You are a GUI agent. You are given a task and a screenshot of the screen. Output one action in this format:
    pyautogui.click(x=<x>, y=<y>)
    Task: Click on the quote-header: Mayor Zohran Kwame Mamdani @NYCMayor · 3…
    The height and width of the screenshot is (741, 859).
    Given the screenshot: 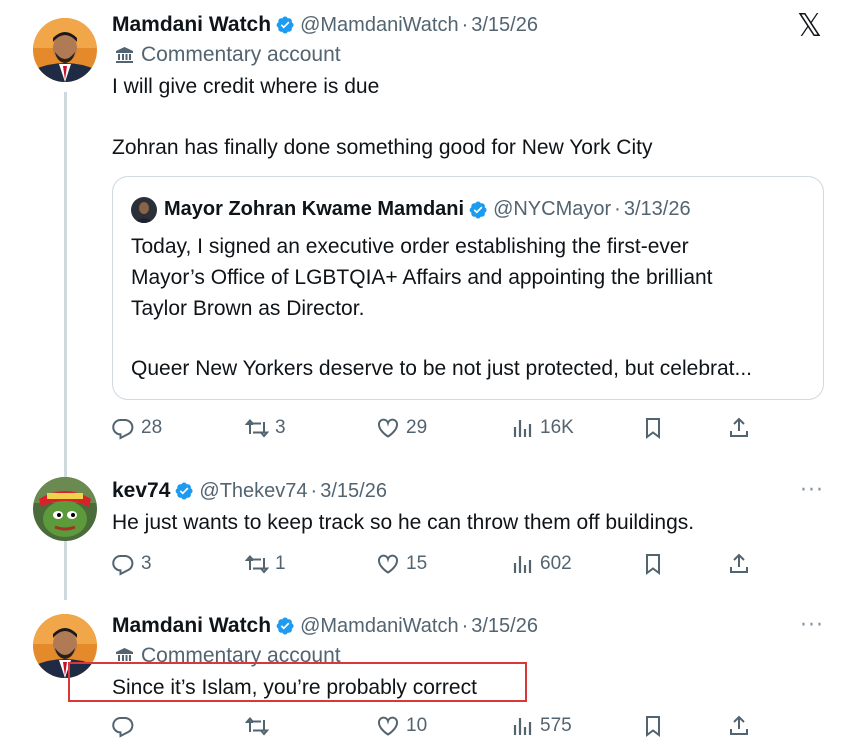 What is the action you would take?
    pyautogui.click(x=427, y=209)
    